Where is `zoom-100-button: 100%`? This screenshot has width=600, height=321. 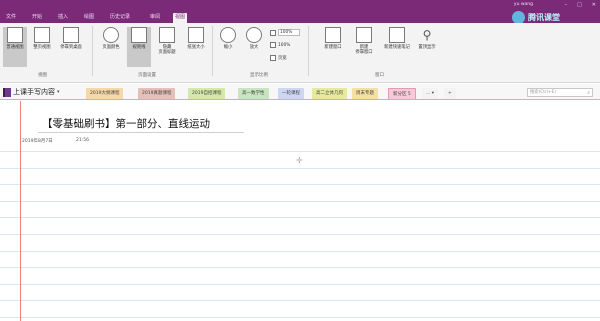 zoom-100-button: 100% is located at coordinates (280, 45).